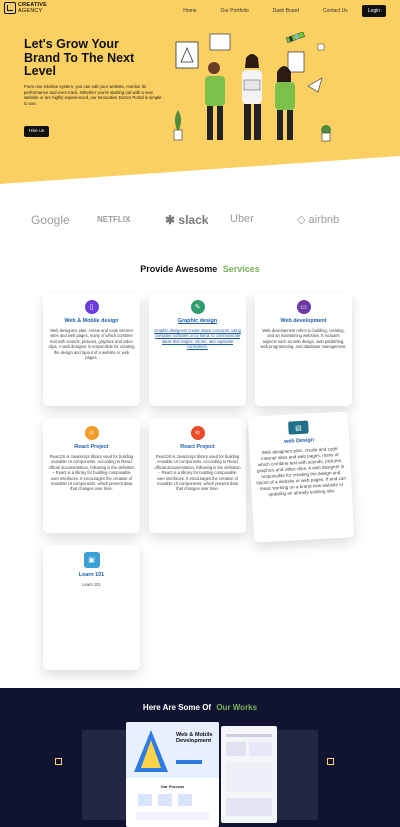 The width and height of the screenshot is (400, 827). What do you see at coordinates (200, 170) in the screenshot?
I see `hero-bottom-slant` at bounding box center [200, 170].